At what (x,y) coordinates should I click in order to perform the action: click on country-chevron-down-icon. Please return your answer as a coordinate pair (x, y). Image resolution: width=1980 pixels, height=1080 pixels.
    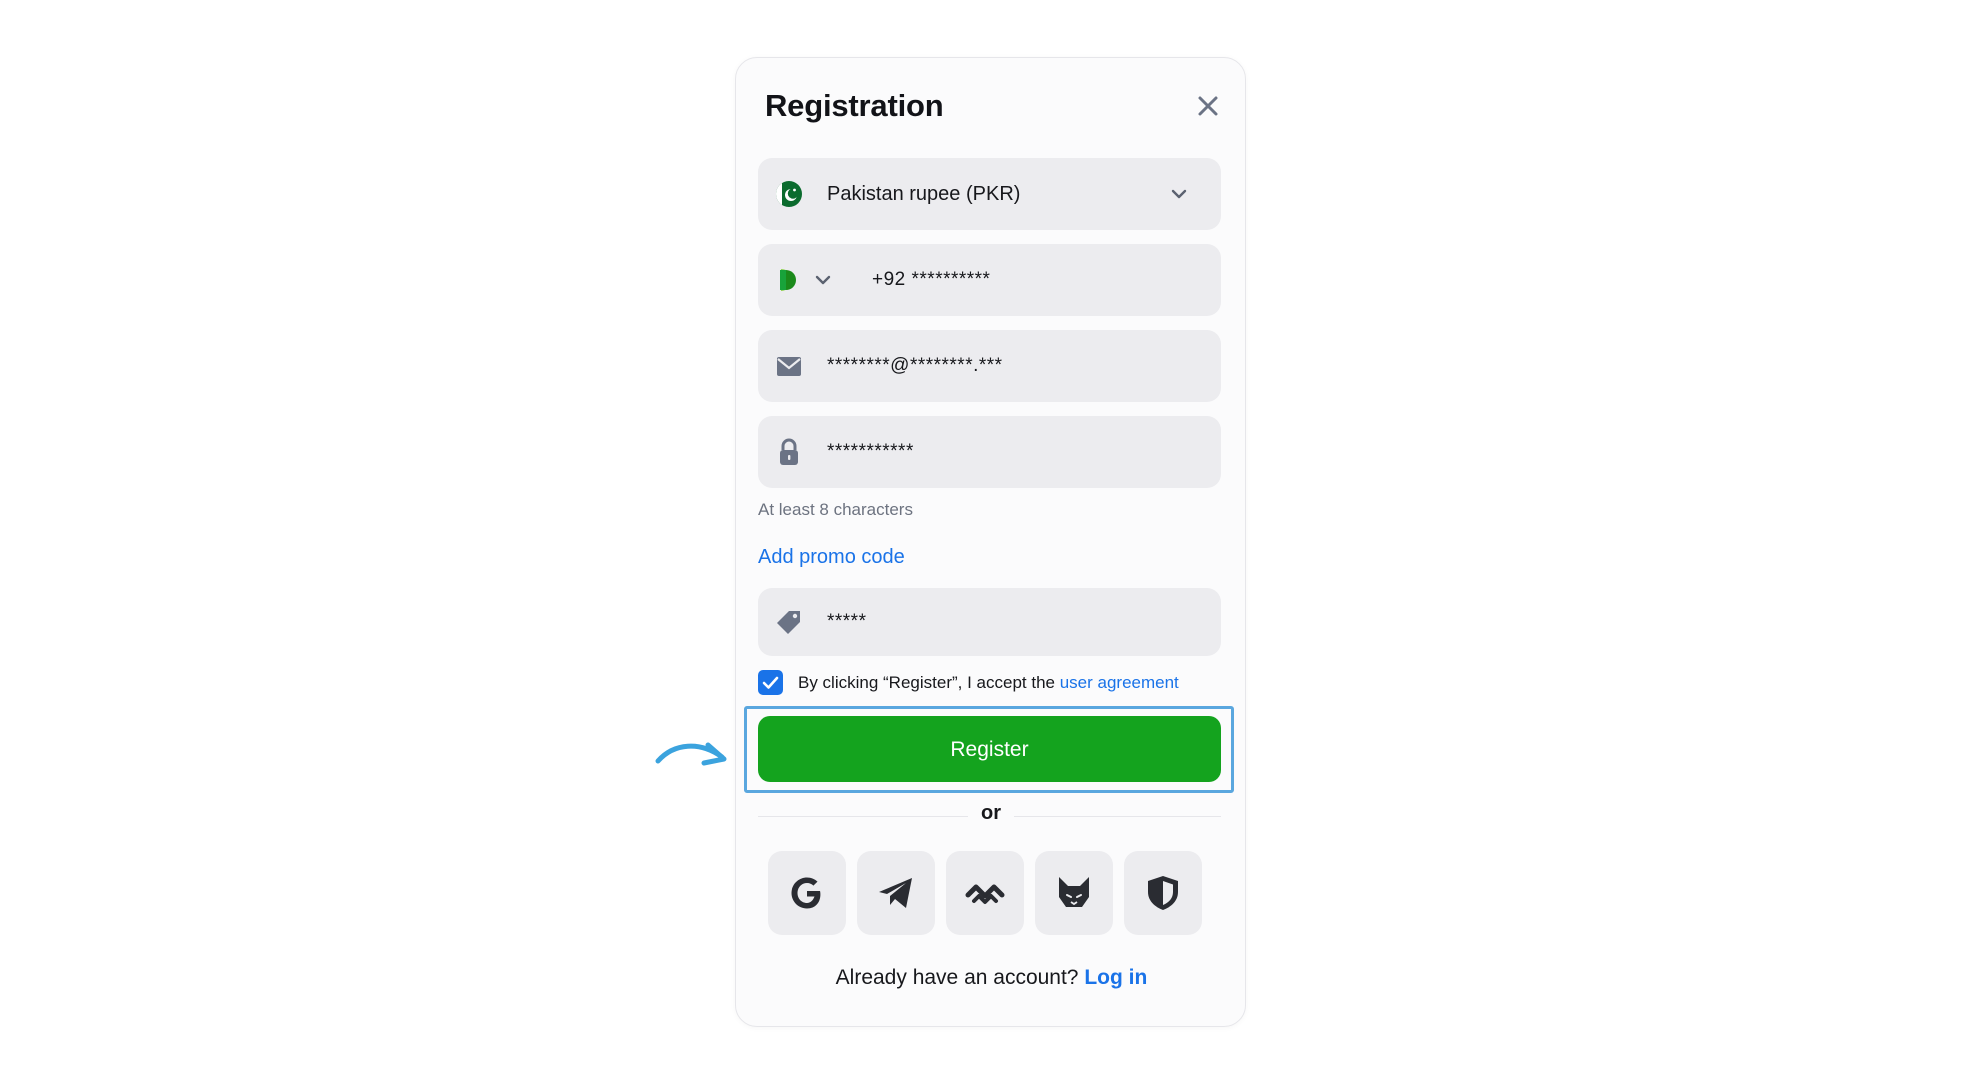
    Looking at the image, I should click on (823, 280).